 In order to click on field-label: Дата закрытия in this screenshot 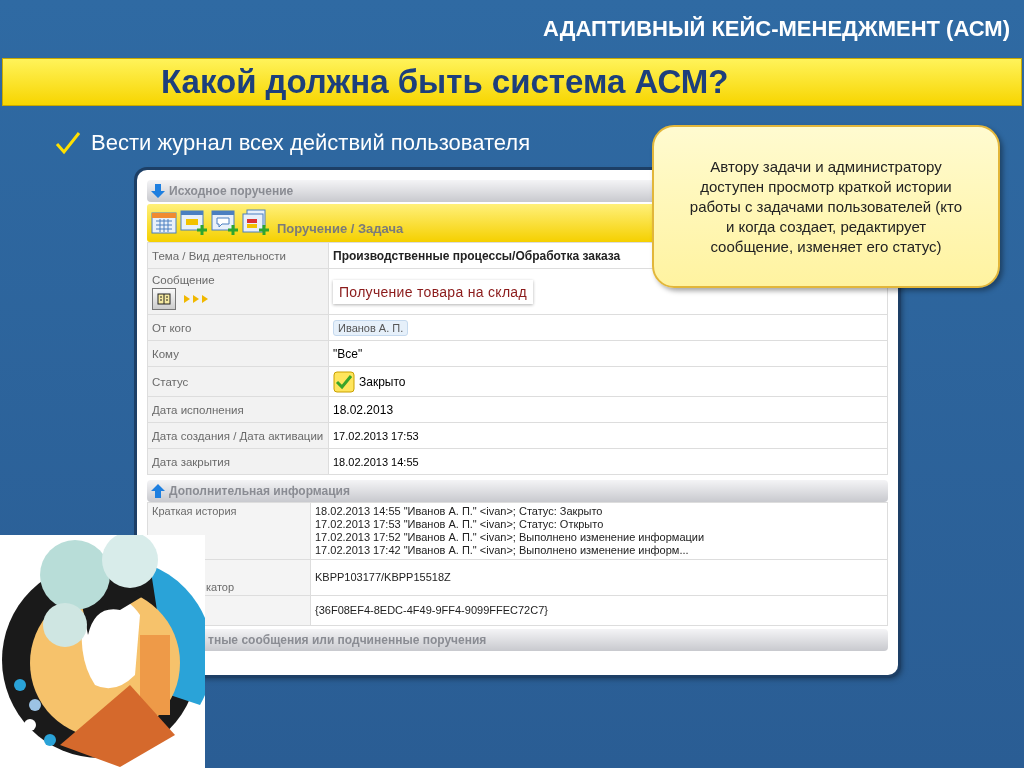, I will do `click(191, 461)`.